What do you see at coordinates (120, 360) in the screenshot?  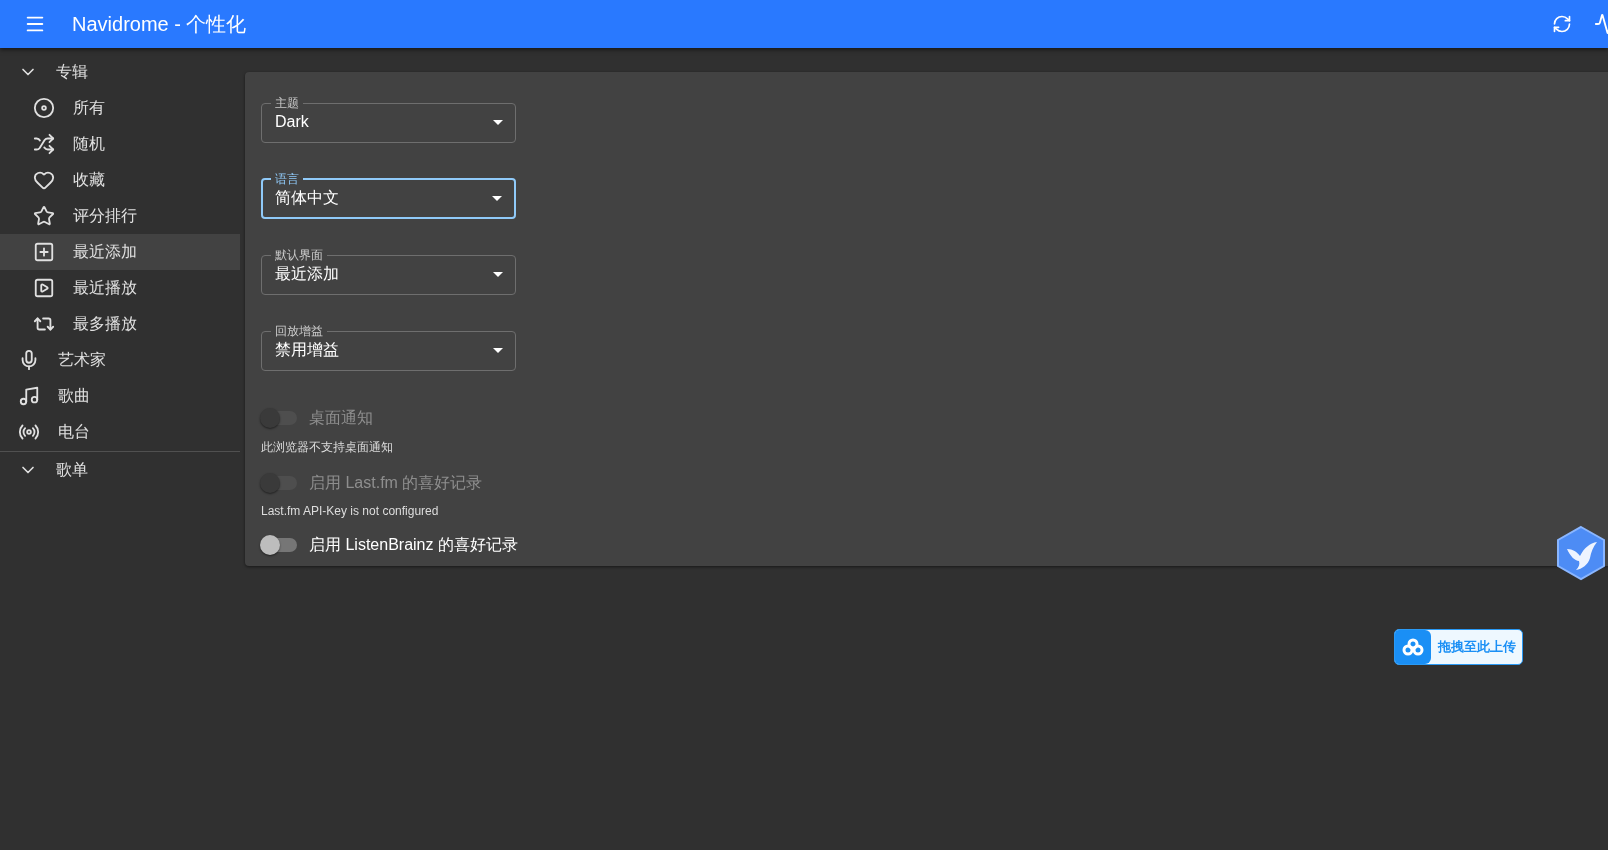 I see `sidebar-item: 艺术家` at bounding box center [120, 360].